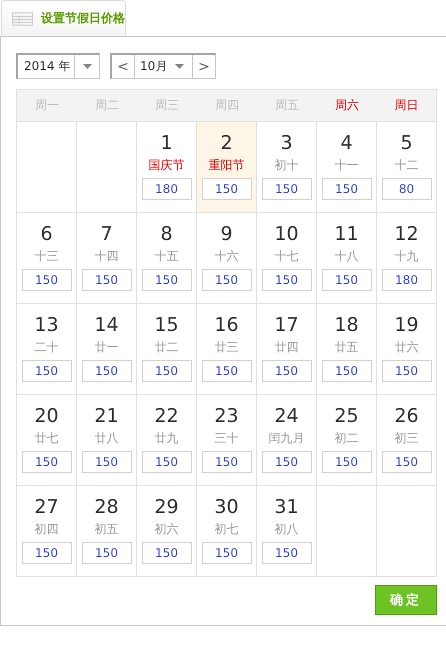 The height and width of the screenshot is (646, 446). I want to click on day-cell: 10 十七 150, so click(287, 258).